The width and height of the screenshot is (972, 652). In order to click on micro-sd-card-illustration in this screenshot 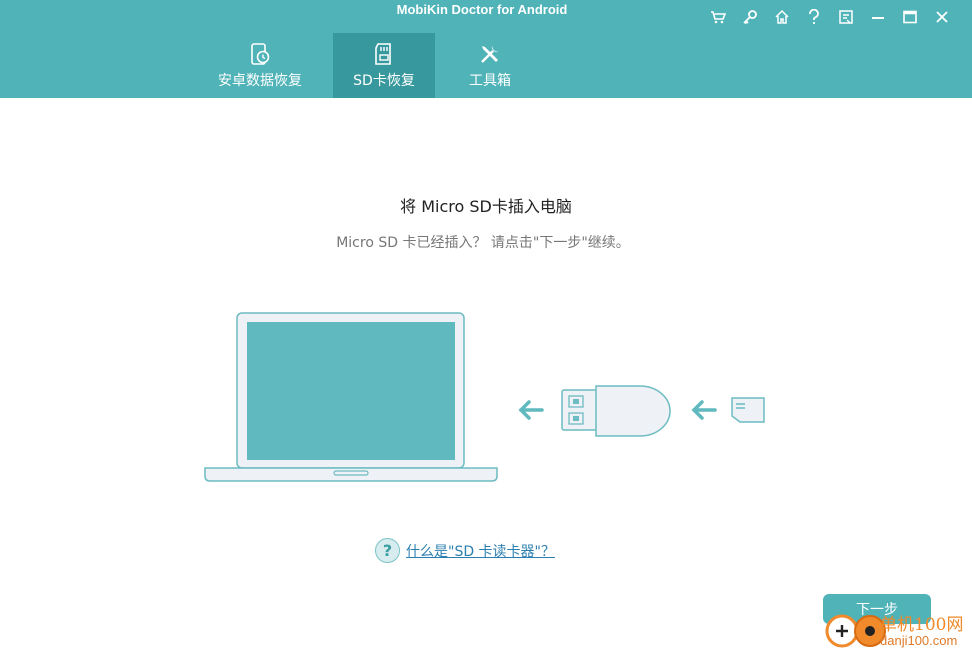, I will do `click(748, 410)`.